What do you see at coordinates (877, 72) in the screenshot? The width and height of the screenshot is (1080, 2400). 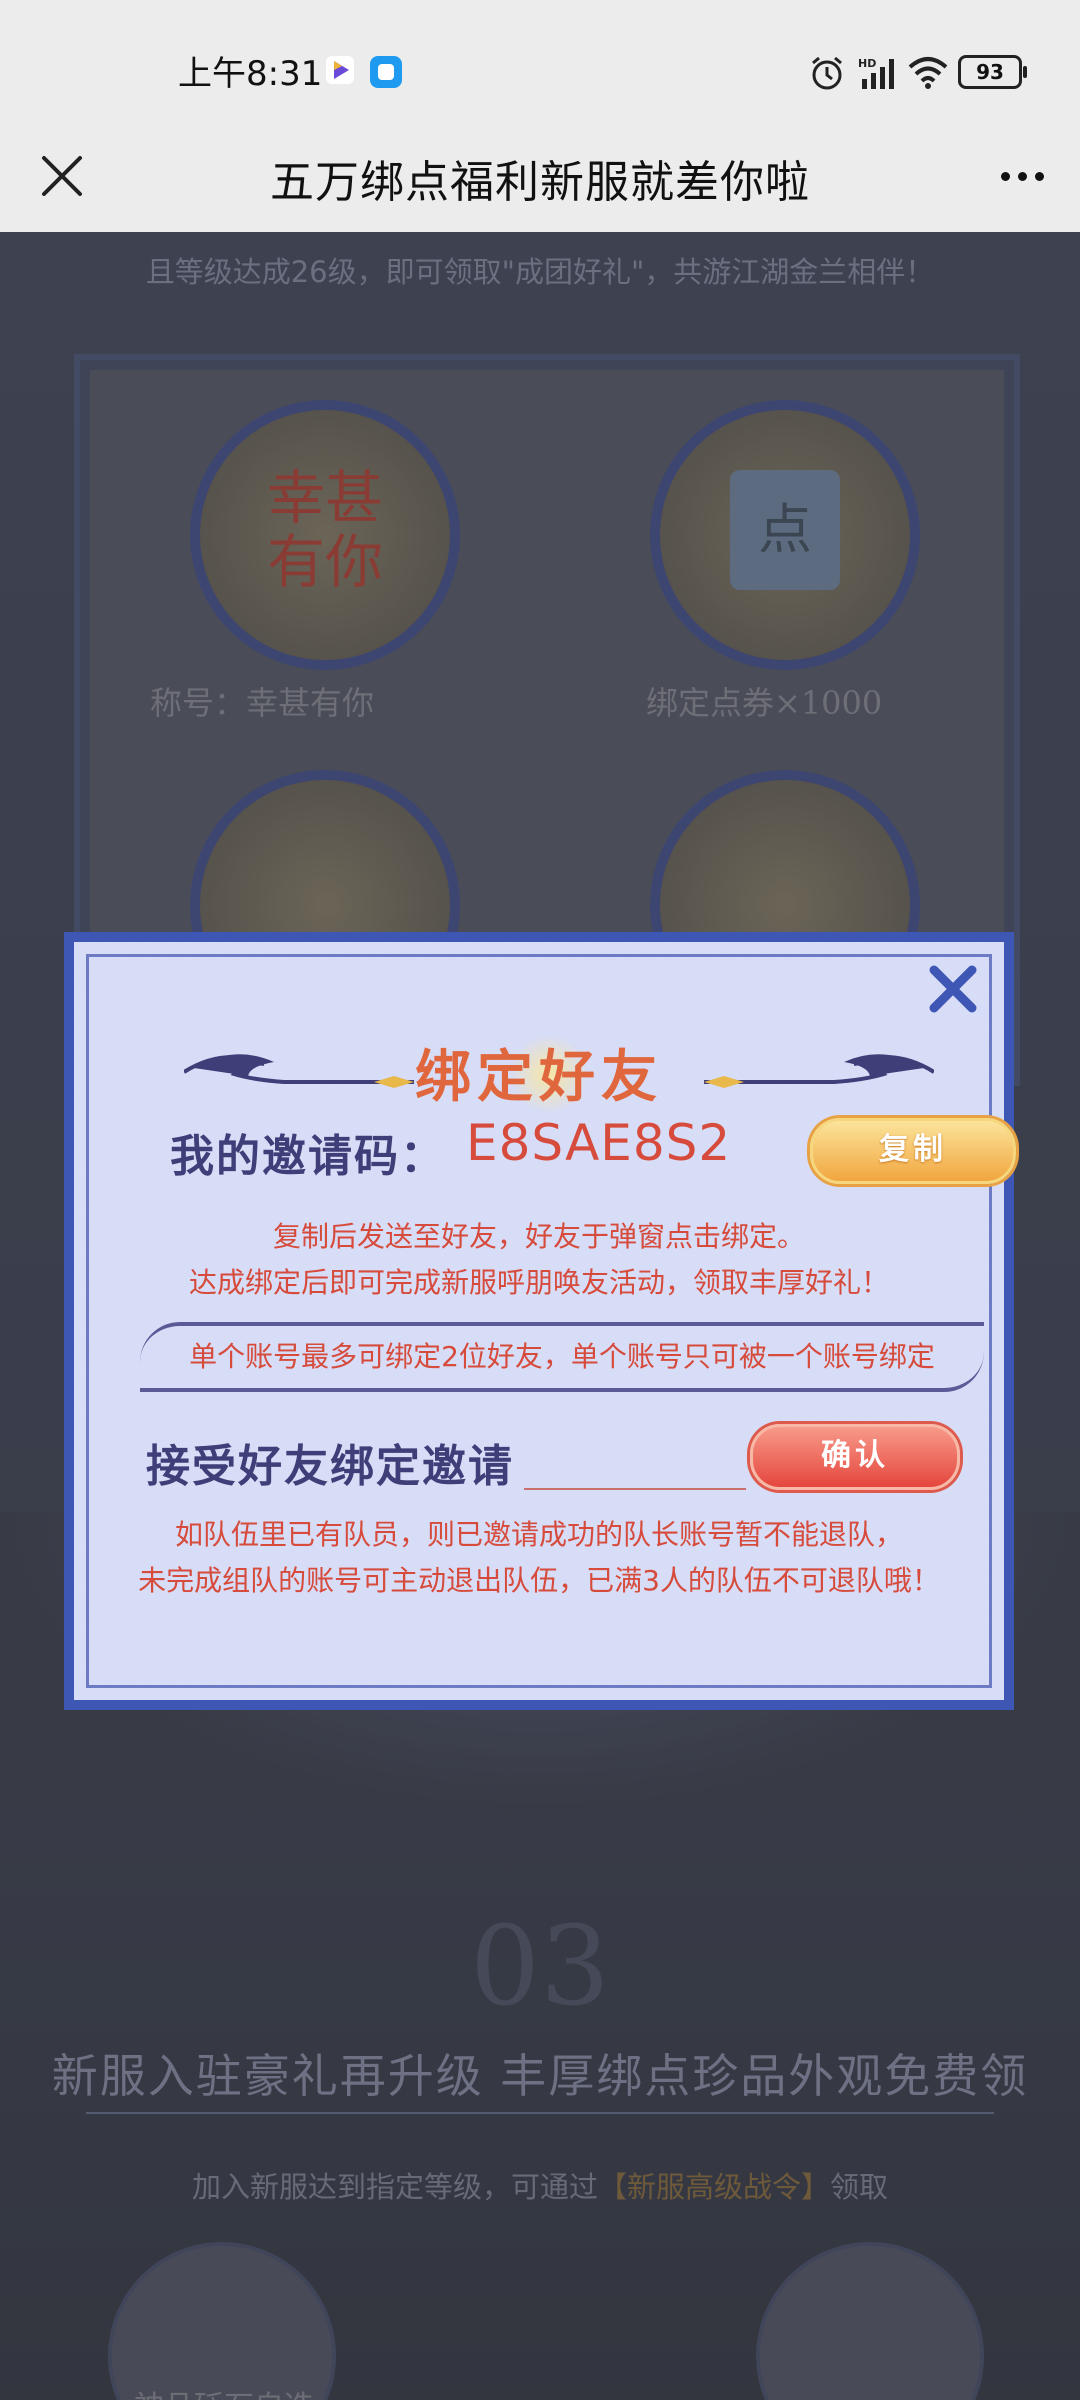 I see `hd-signal-icon: HD` at bounding box center [877, 72].